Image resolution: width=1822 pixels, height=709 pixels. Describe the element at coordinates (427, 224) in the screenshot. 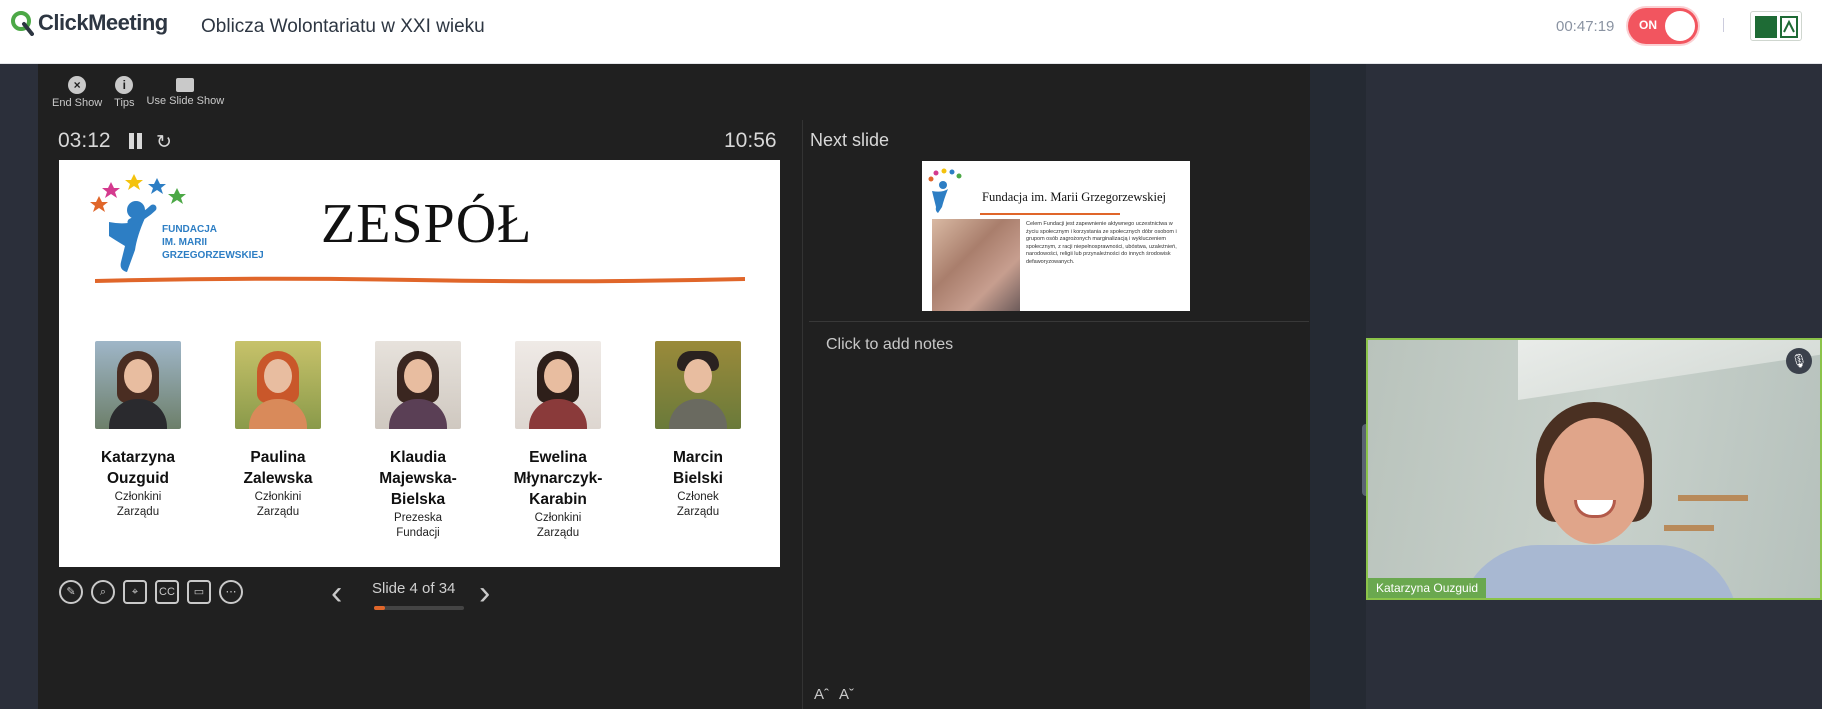

I see `slide-title: ZESPÓŁ` at that location.